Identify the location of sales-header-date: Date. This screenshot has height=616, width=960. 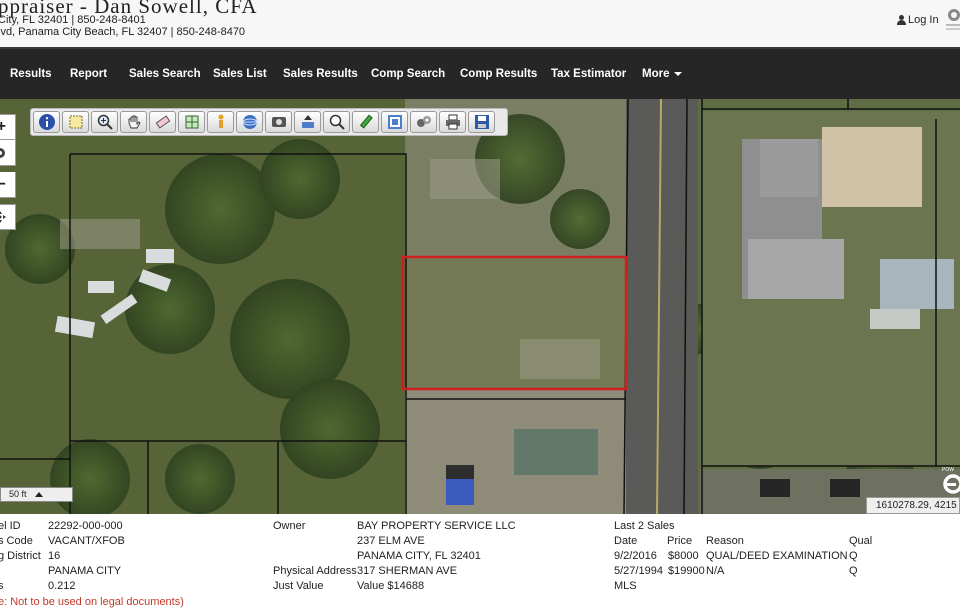
(626, 541).